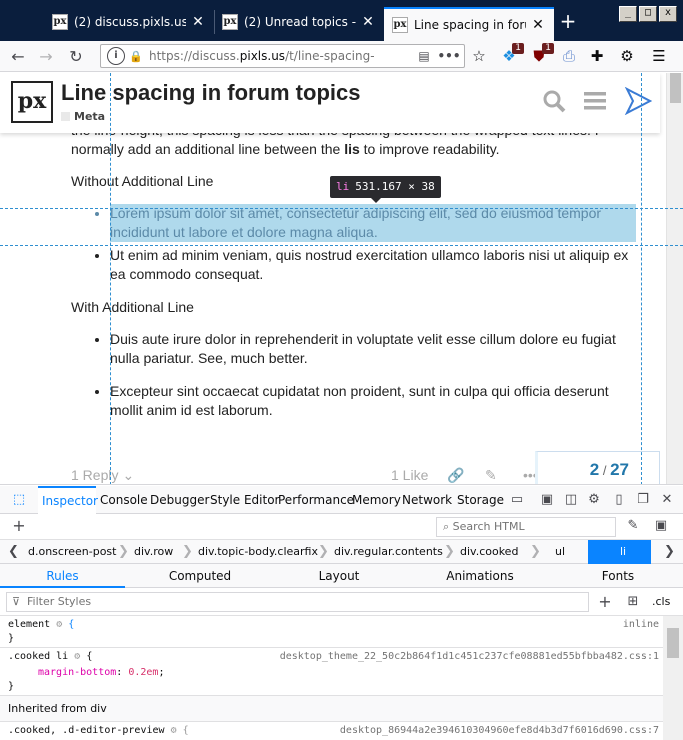 The image size is (683, 740). Describe the element at coordinates (65, 116) in the screenshot. I see `category-color-swatch` at that location.